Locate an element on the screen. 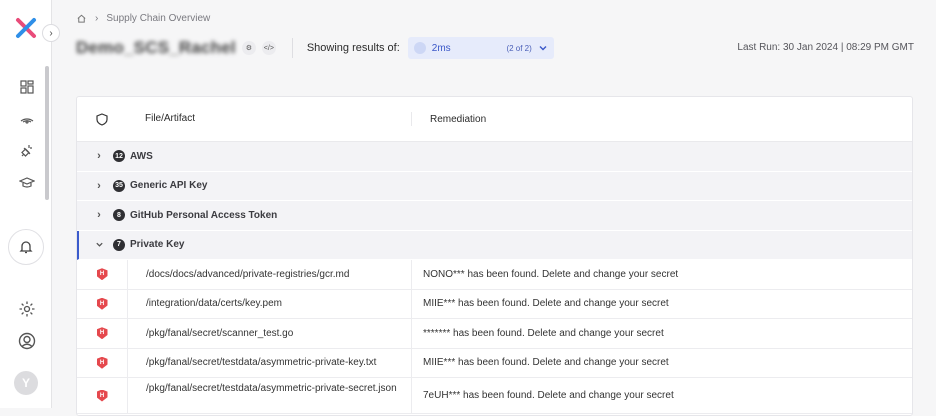 The height and width of the screenshot is (416, 936). breadcrumb: › Supply Chain Overview is located at coordinates (143, 18).